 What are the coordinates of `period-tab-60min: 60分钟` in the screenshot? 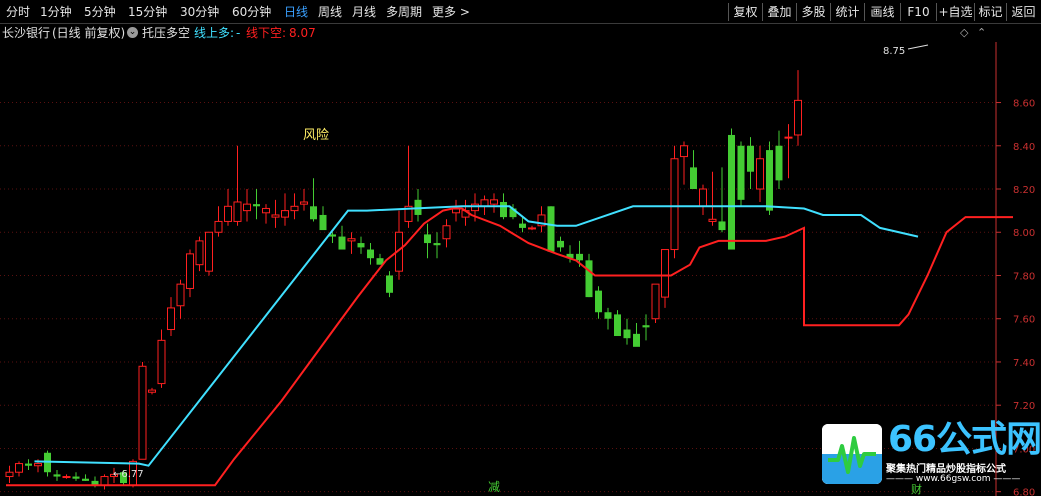 It's located at (251, 12).